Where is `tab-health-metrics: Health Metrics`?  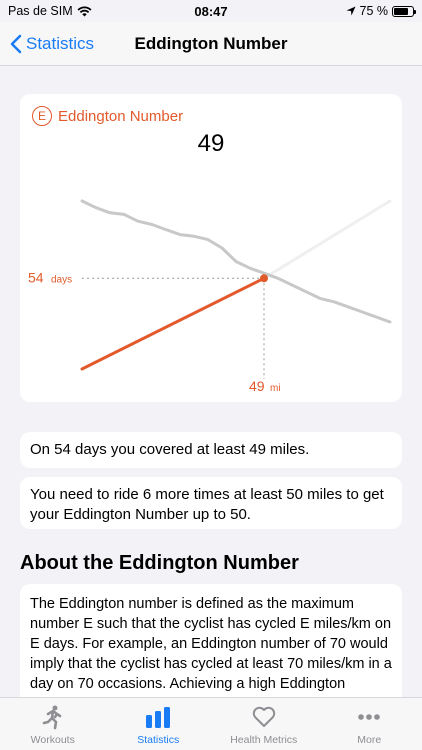 tab-health-metrics: Health Metrics is located at coordinates (264, 724).